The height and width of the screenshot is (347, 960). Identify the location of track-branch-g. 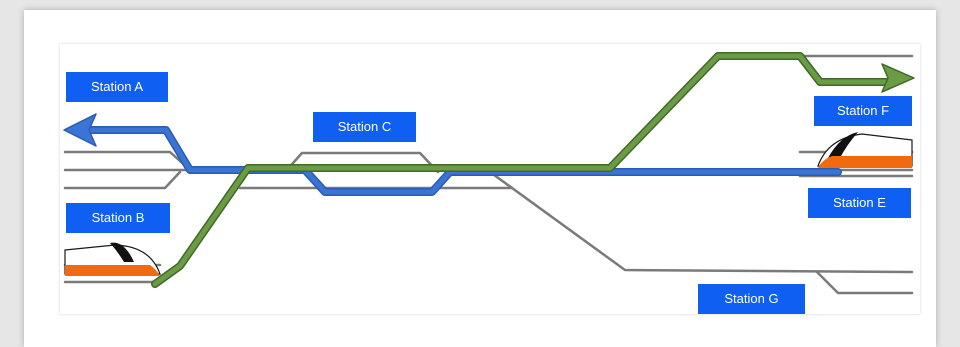
(701, 222).